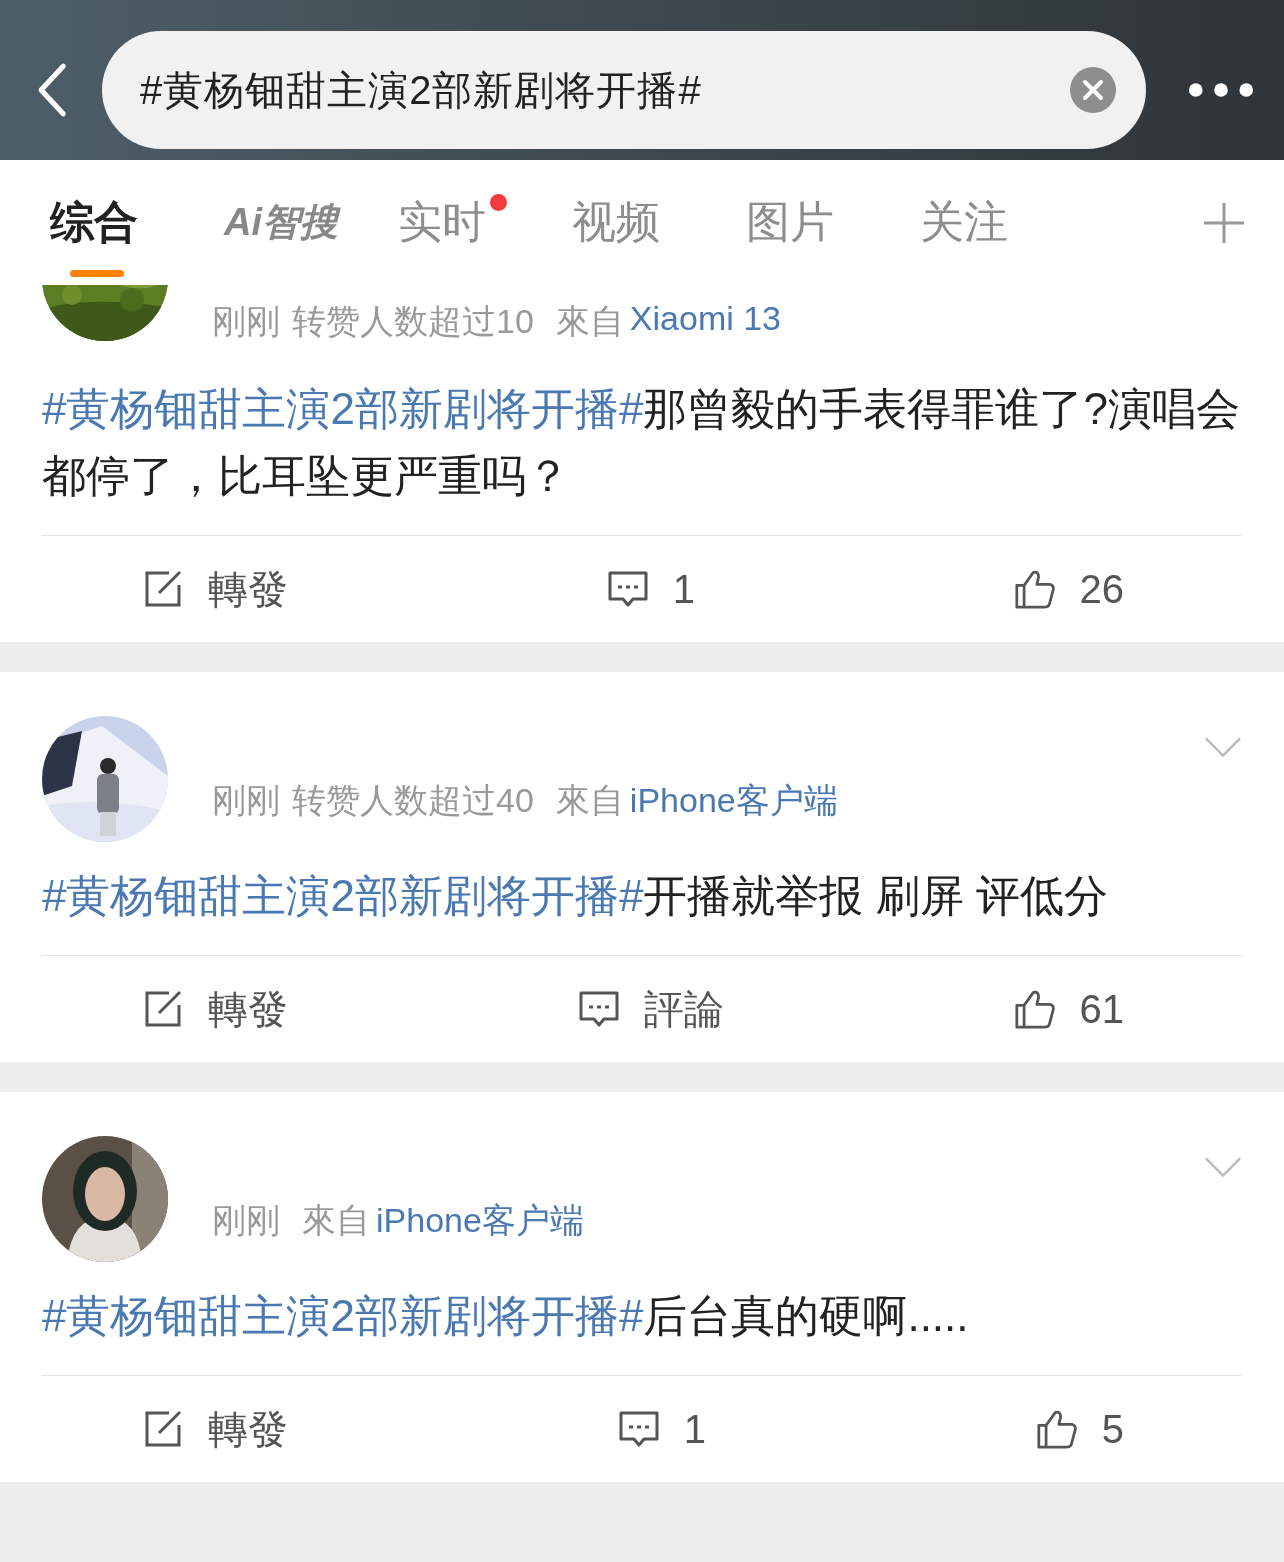 This screenshot has width=1284, height=1562. I want to click on add-icon, so click(1224, 222).